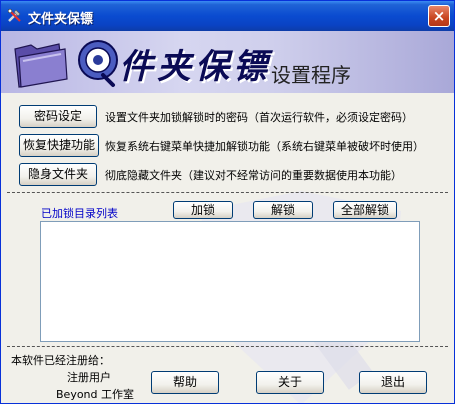 Image resolution: width=455 pixels, height=404 pixels. I want to click on banner-subtitle: 设置程序, so click(311, 75).